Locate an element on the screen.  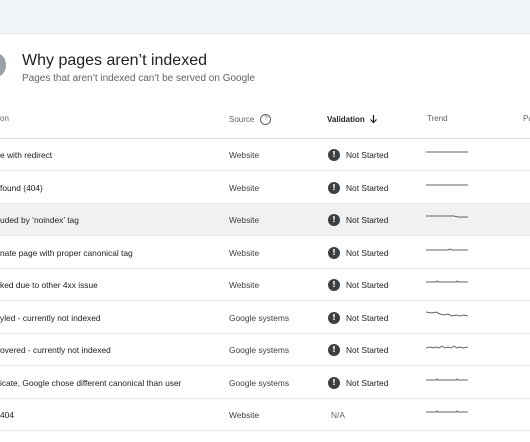
column-header-pages-label: Pa is located at coordinates (526, 118).